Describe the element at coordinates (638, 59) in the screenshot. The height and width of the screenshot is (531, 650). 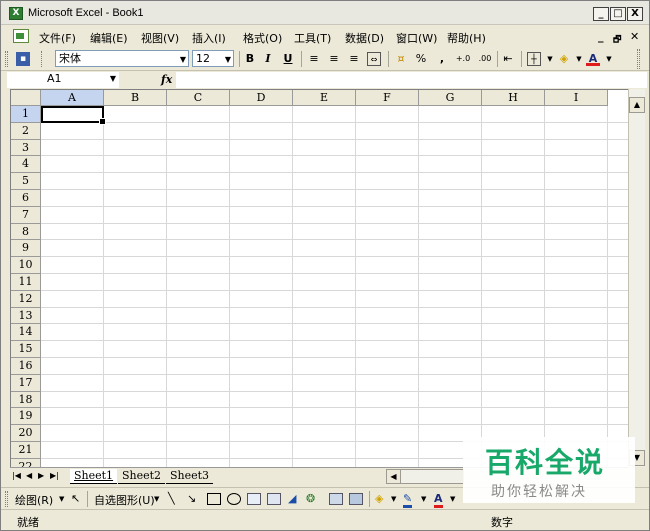
I see `toolbar-options-grip` at that location.